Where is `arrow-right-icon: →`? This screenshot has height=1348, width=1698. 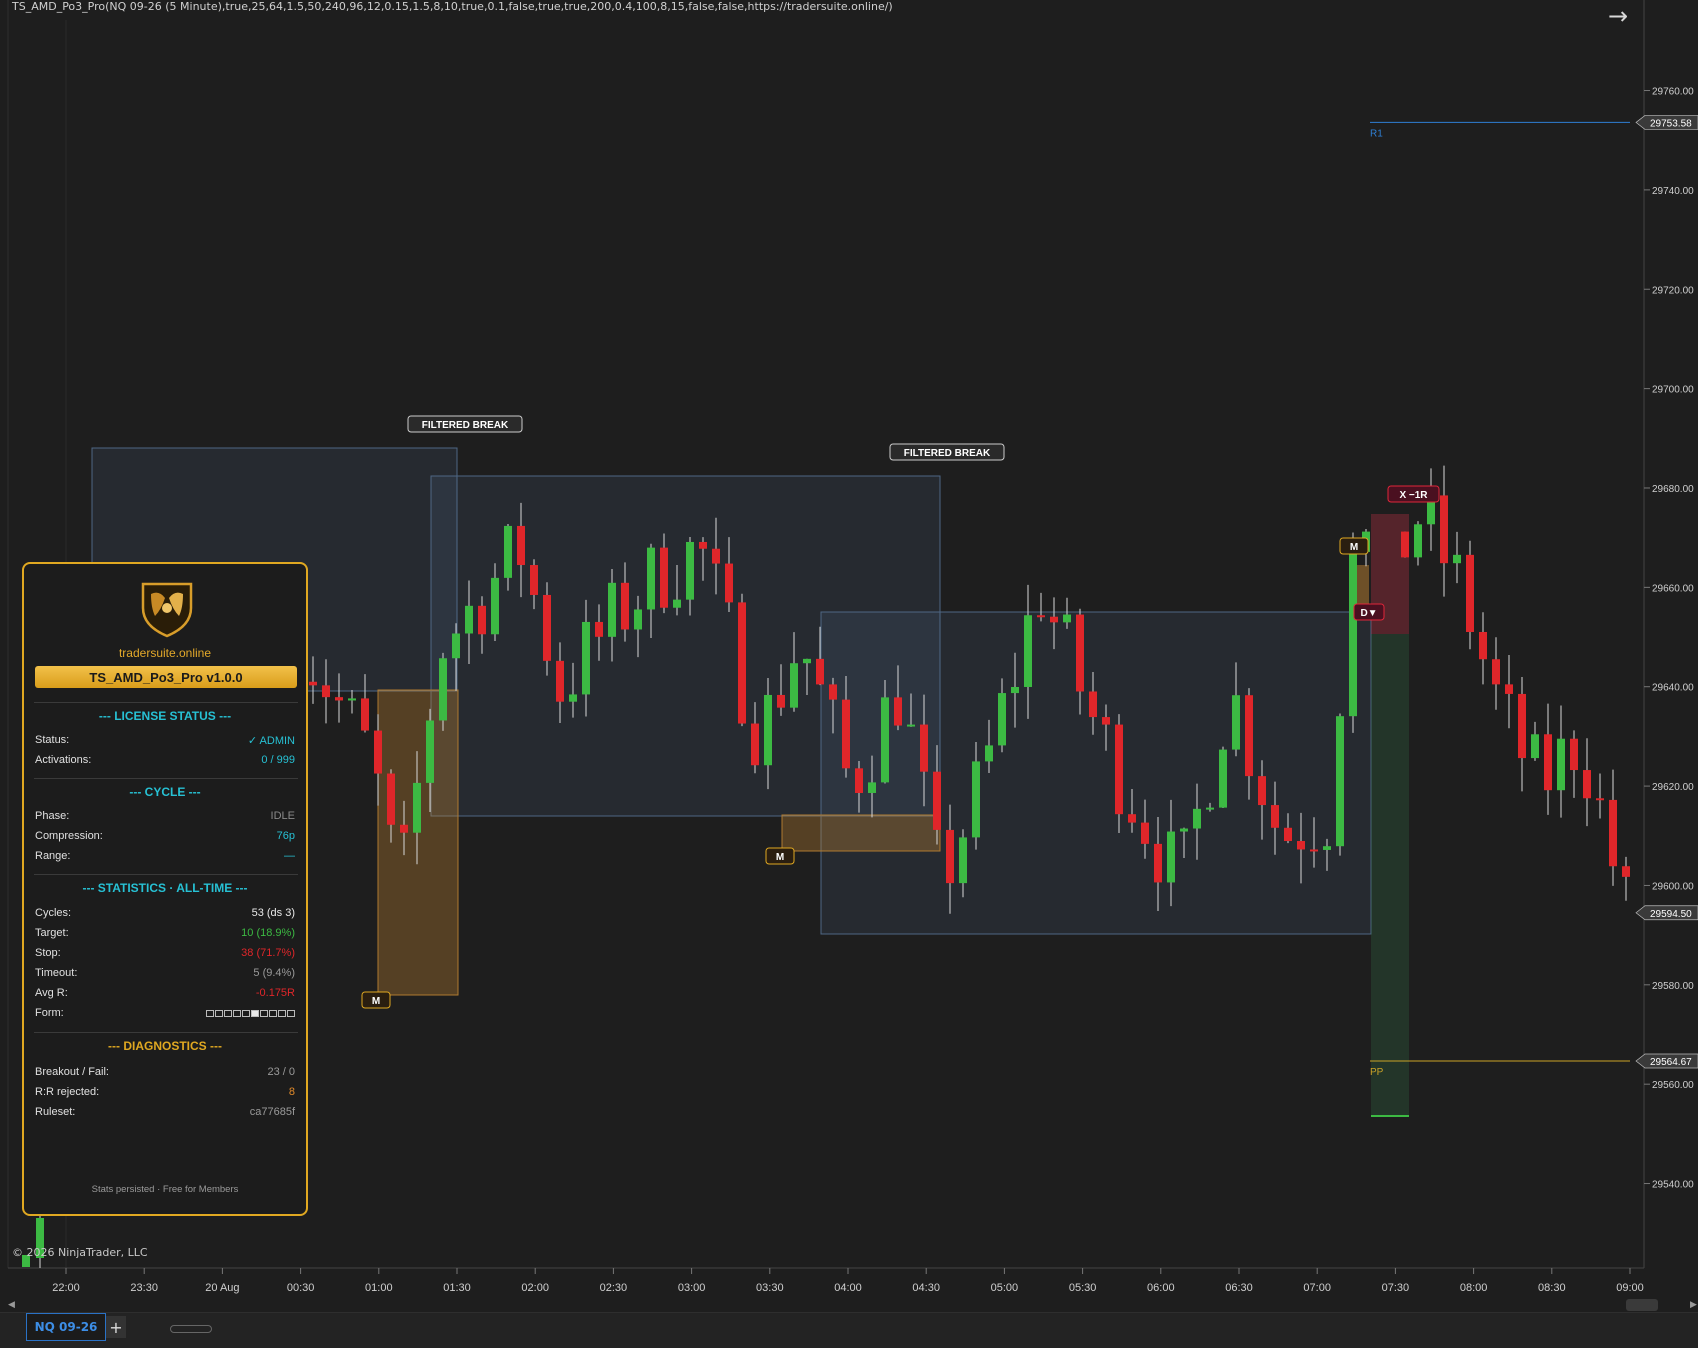 arrow-right-icon: → is located at coordinates (1618, 16).